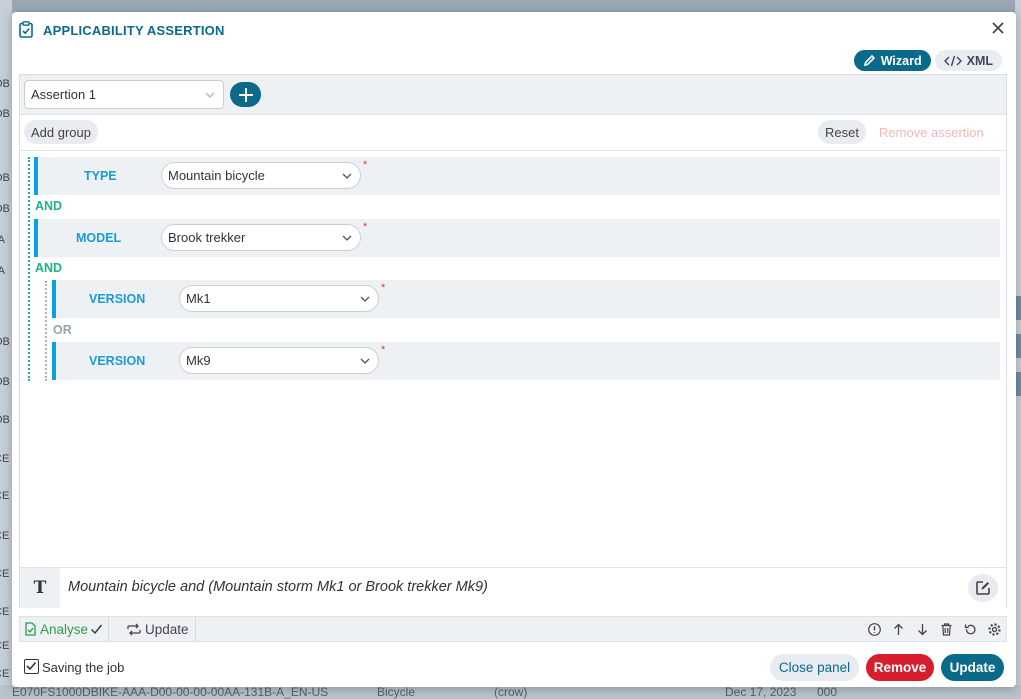  I want to click on type-select: Mountain bicycle, so click(261, 175).